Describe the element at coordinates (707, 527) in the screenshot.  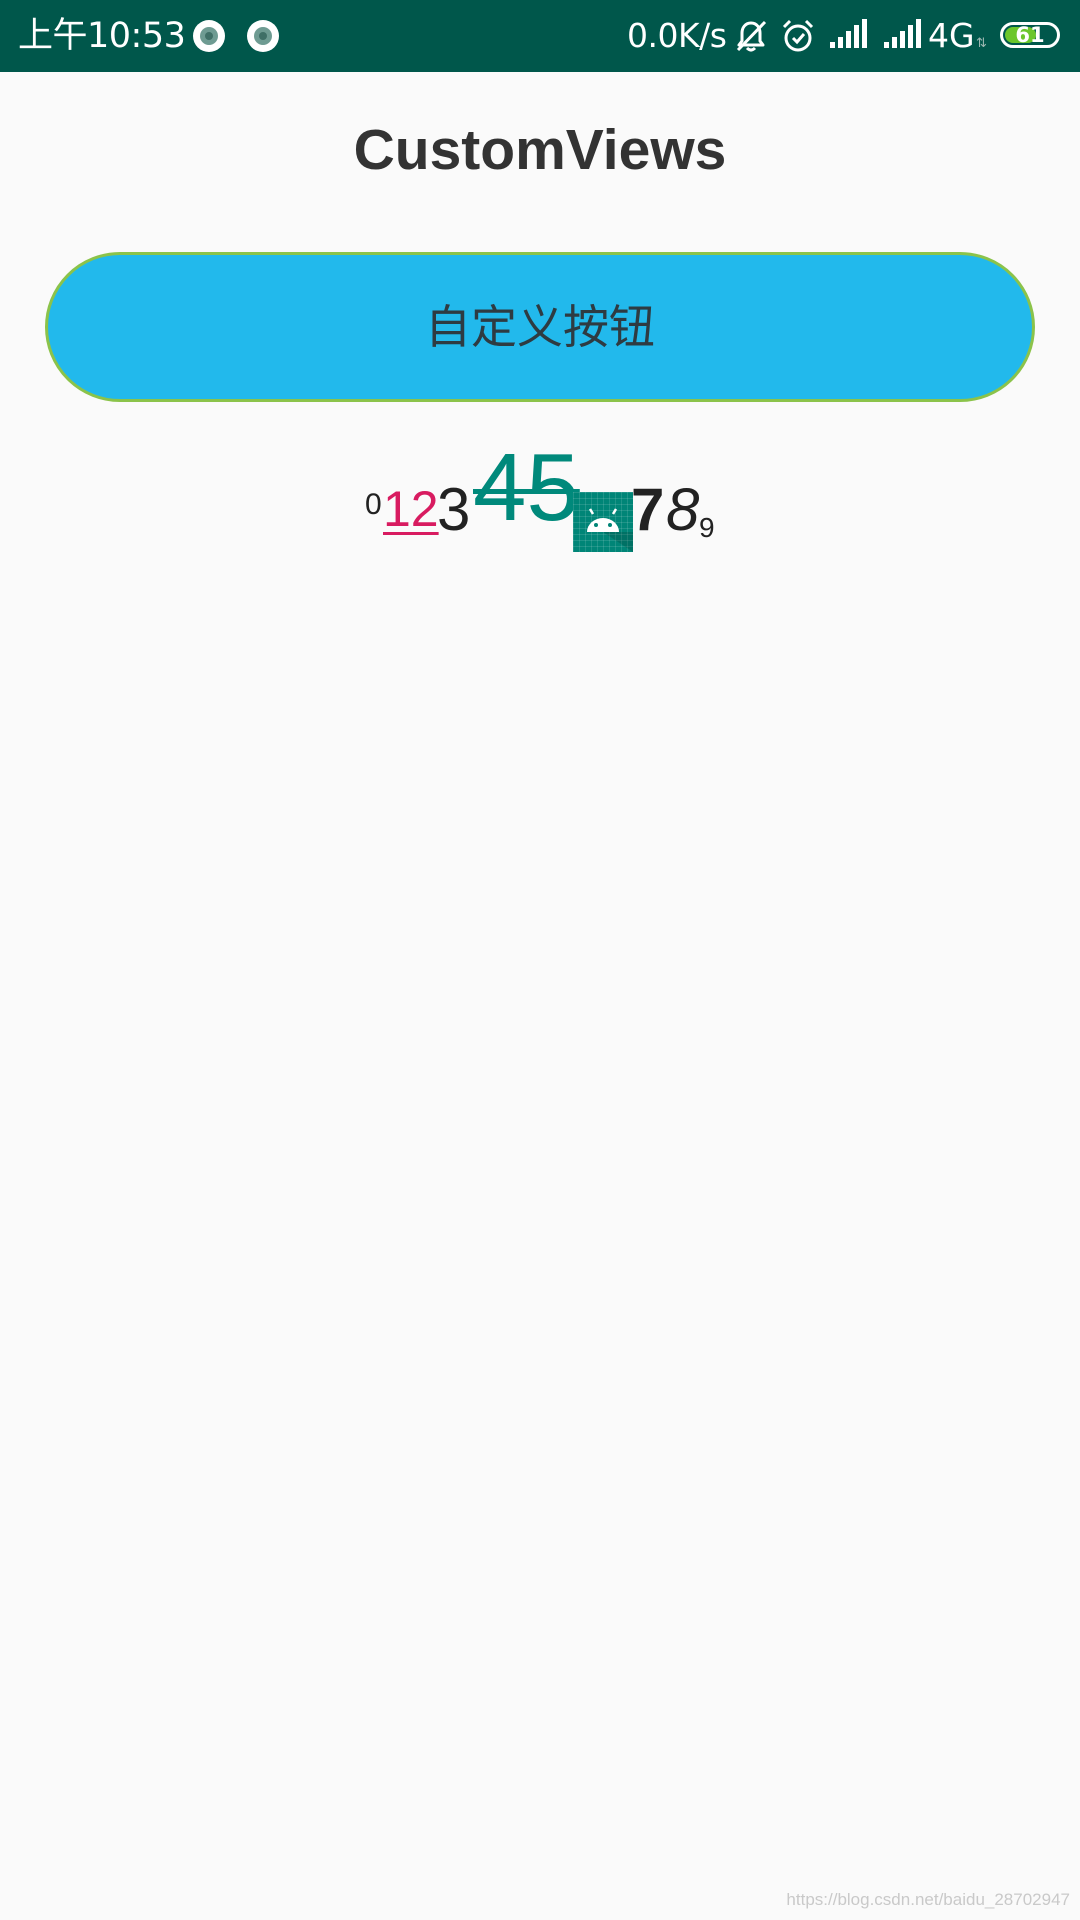
I see `span-small: 9` at that location.